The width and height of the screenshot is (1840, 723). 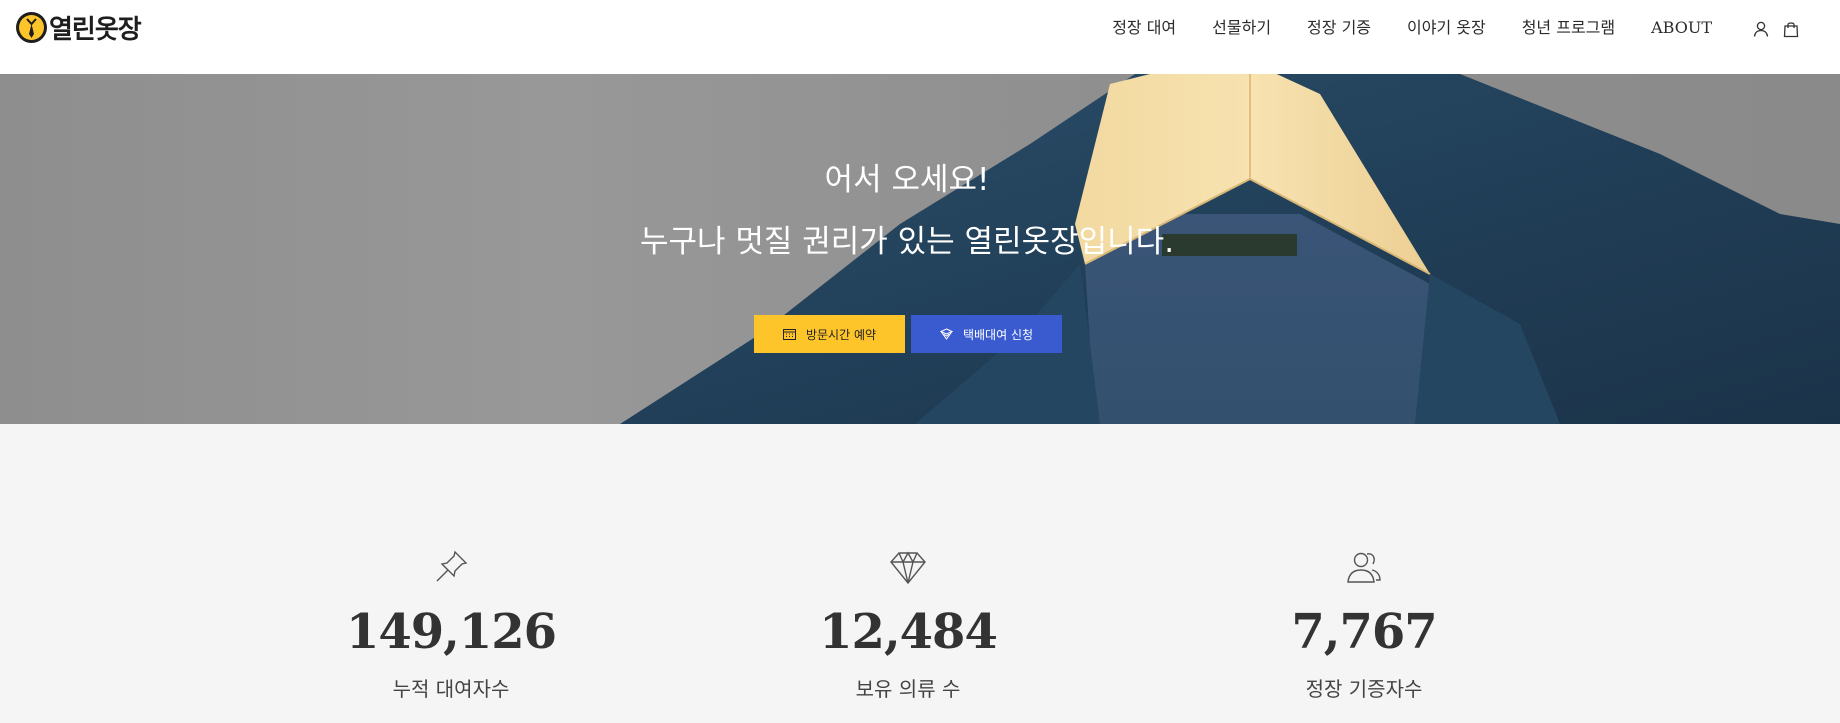 I want to click on nav-item-suit-rental: 정장 대여, so click(x=1144, y=28).